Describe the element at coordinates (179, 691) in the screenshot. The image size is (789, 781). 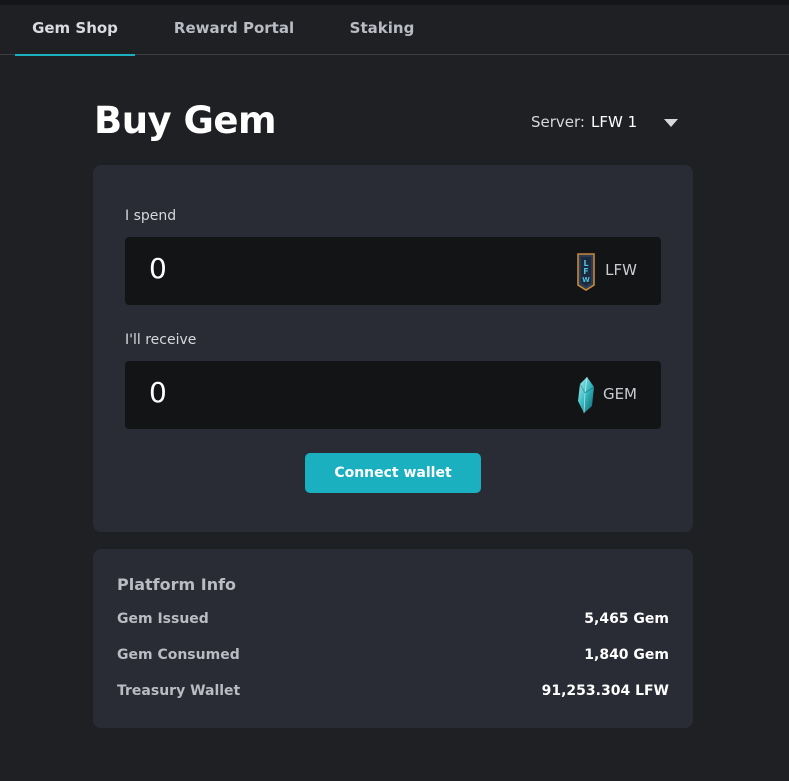
I see `info-label: Treasury Wallet` at that location.